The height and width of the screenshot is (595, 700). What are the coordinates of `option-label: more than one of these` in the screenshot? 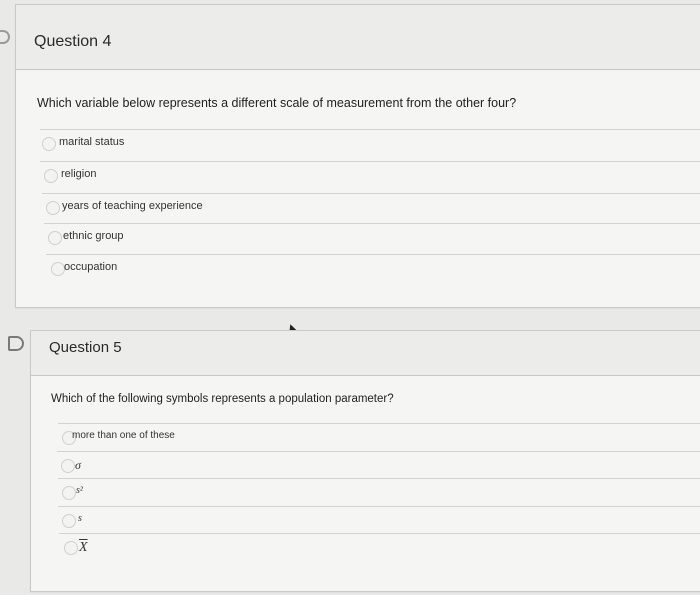 It's located at (123, 435).